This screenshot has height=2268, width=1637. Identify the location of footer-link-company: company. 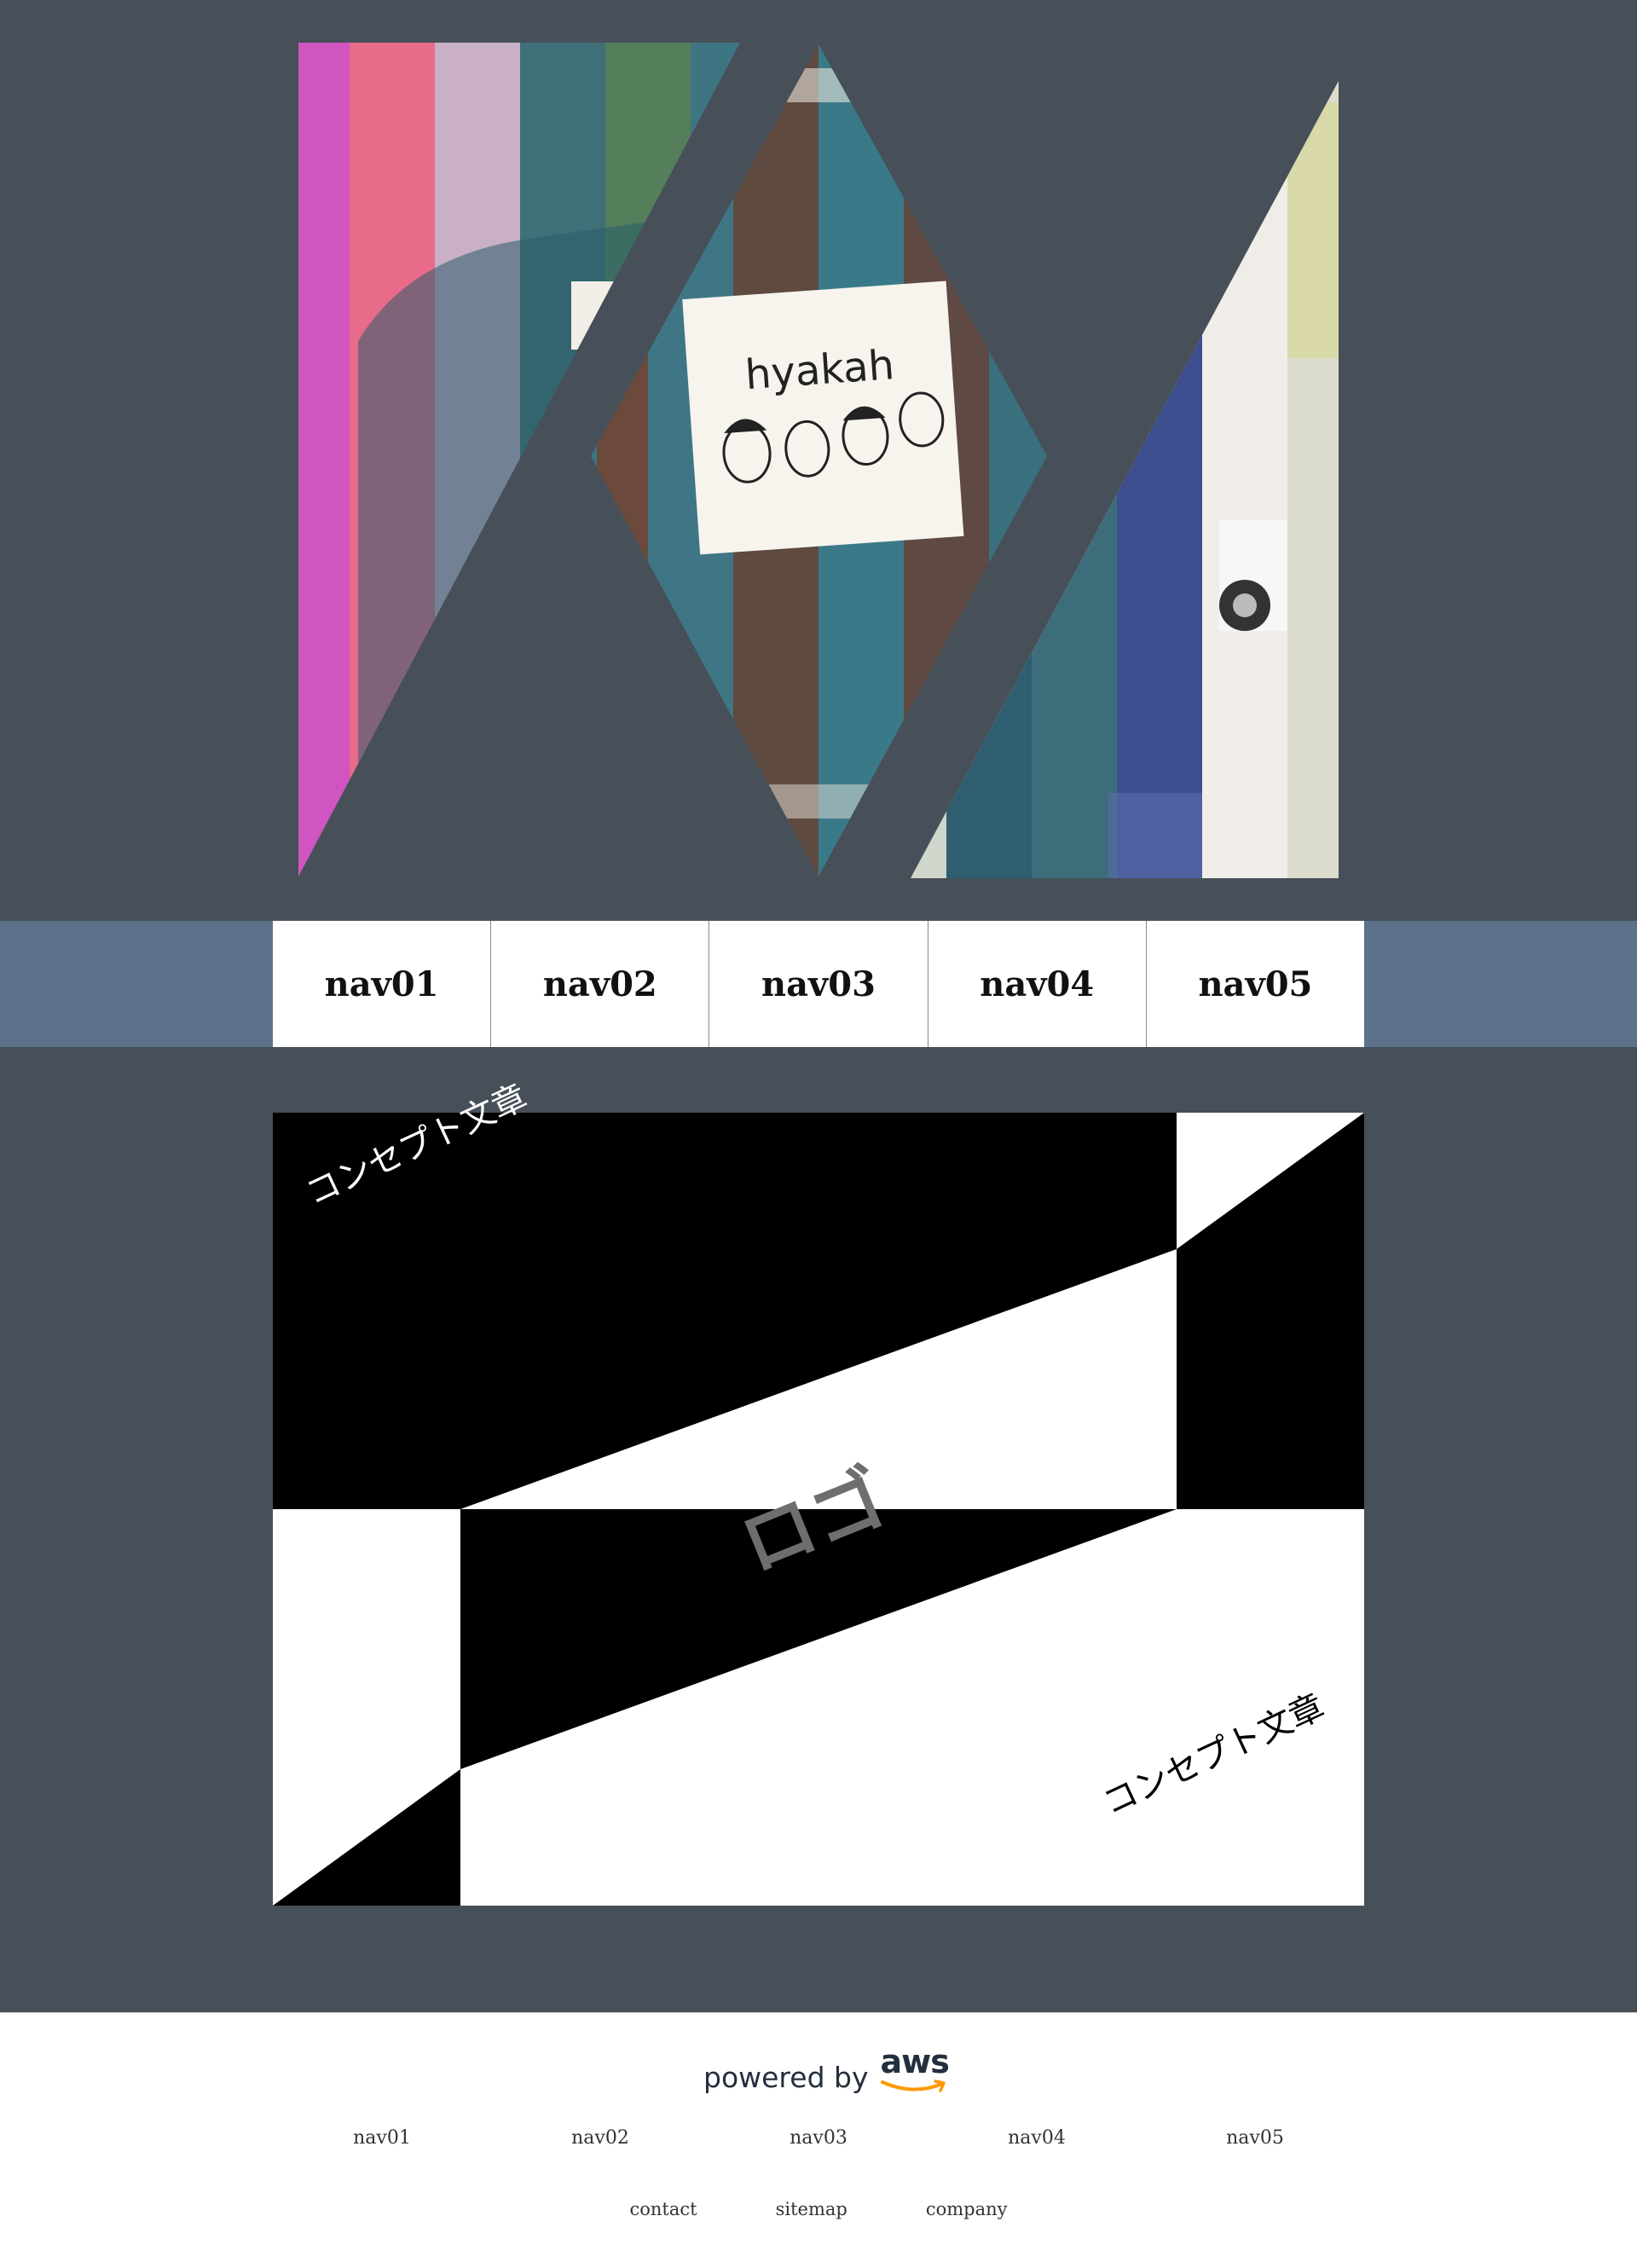
(967, 2209).